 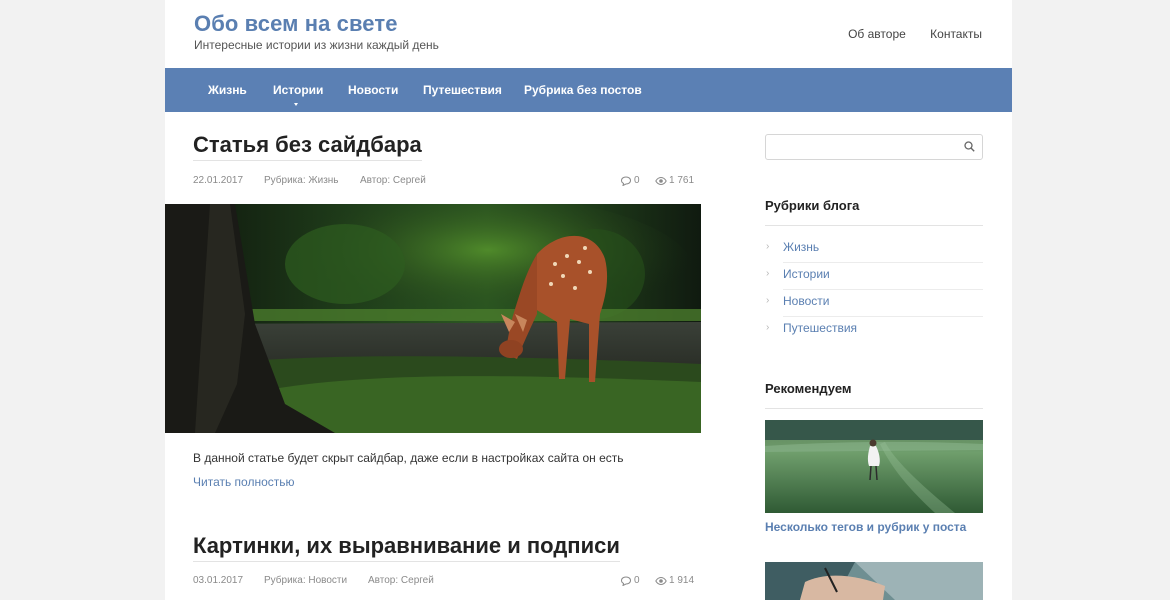 I want to click on search-box, so click(x=874, y=147).